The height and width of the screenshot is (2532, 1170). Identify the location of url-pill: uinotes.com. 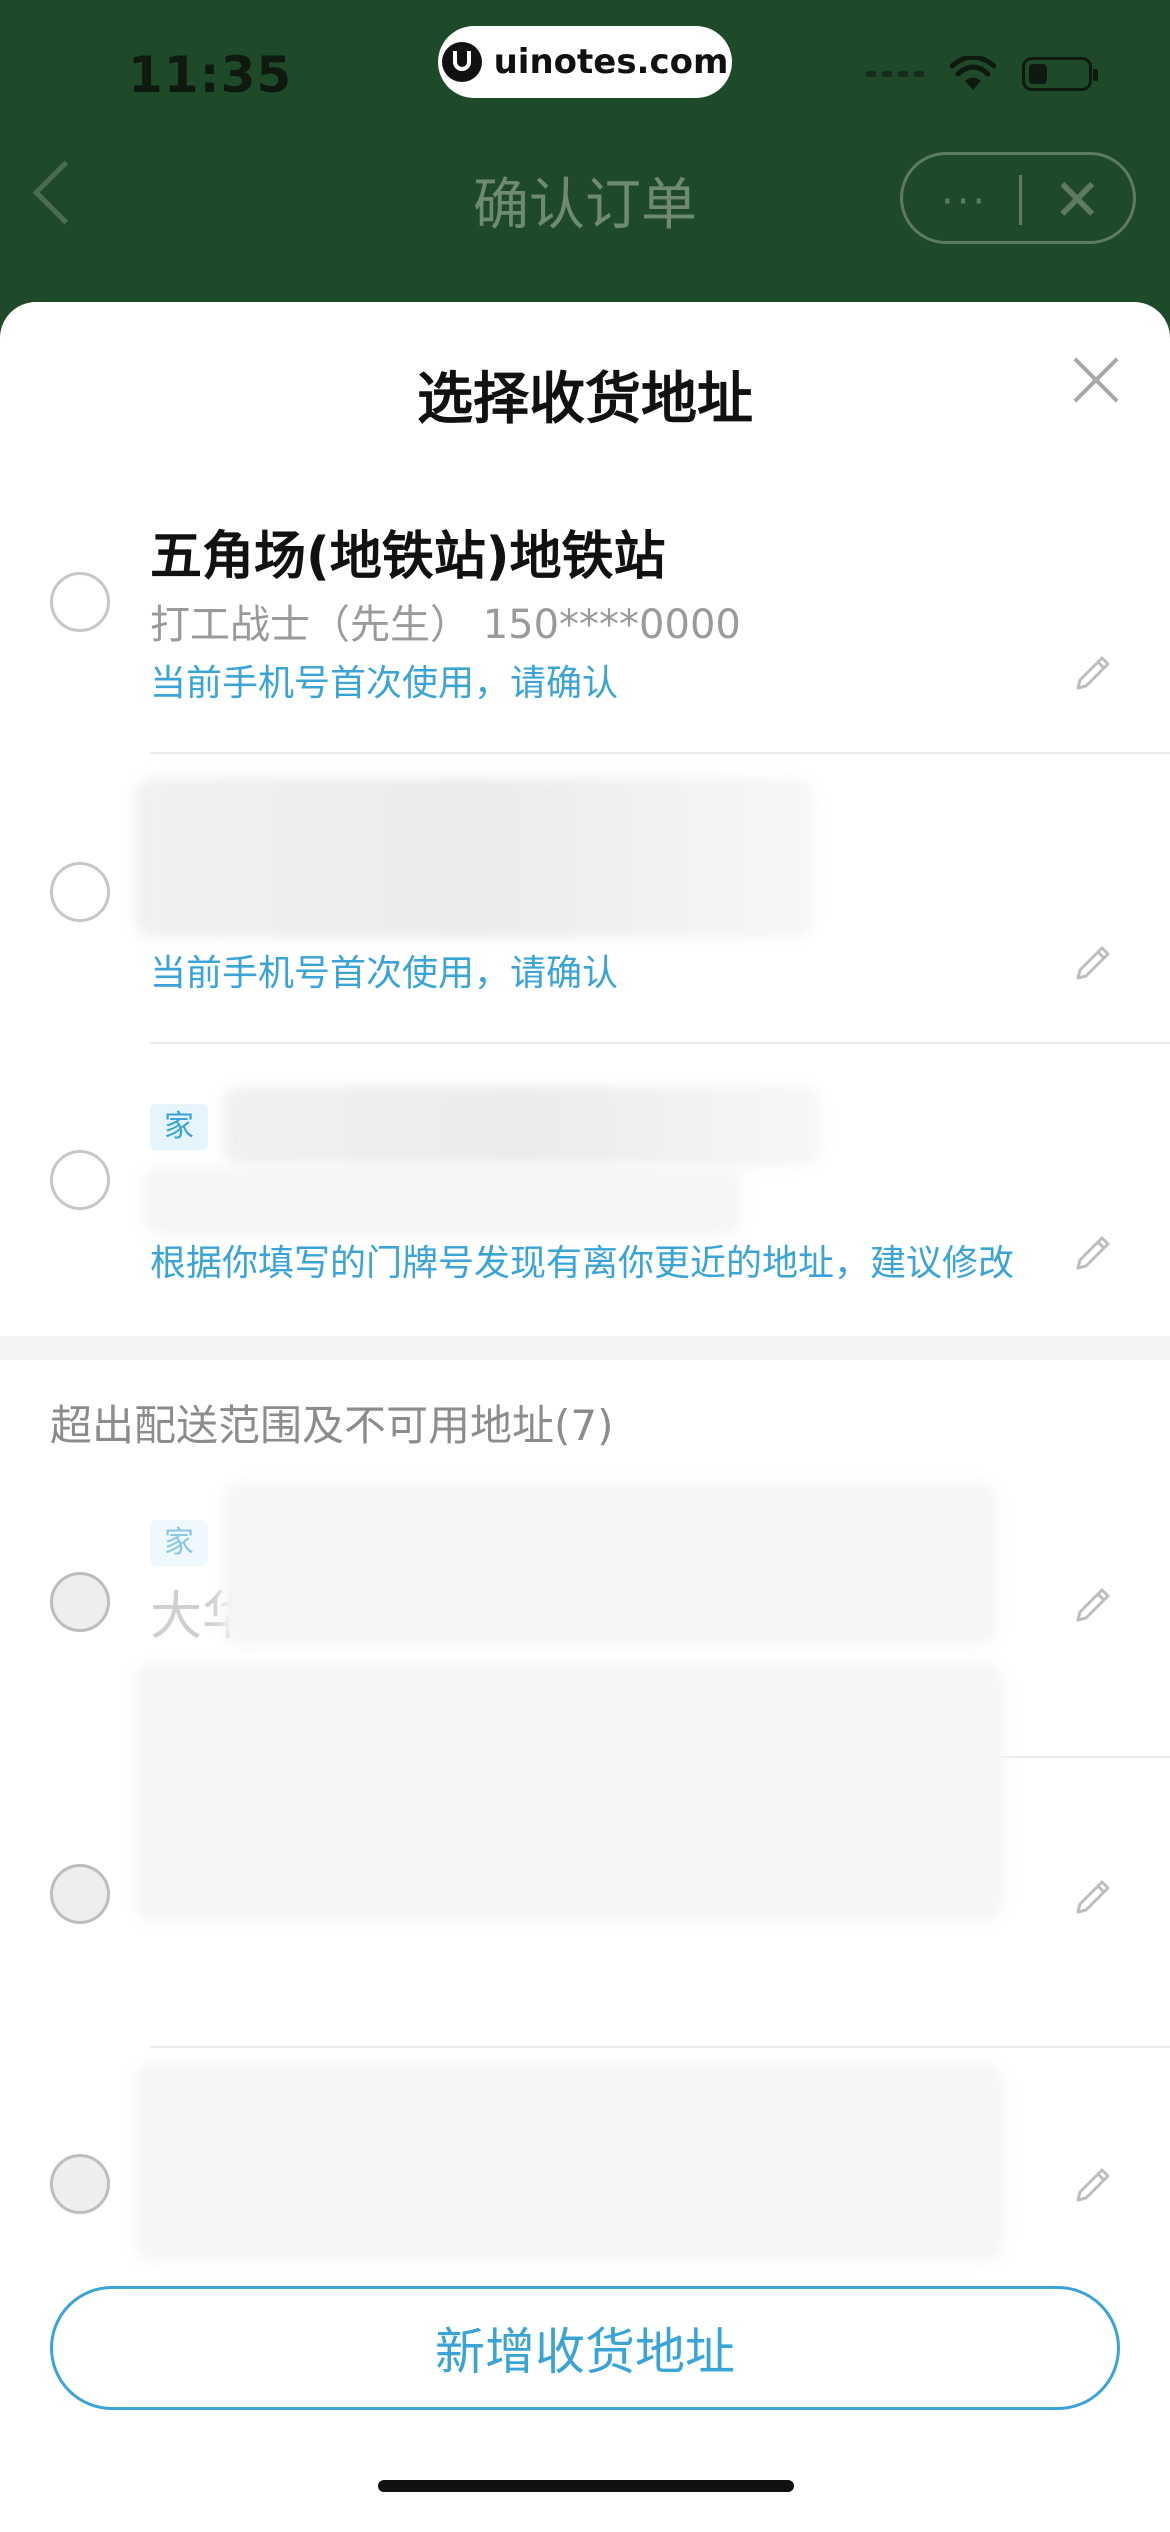
(585, 62).